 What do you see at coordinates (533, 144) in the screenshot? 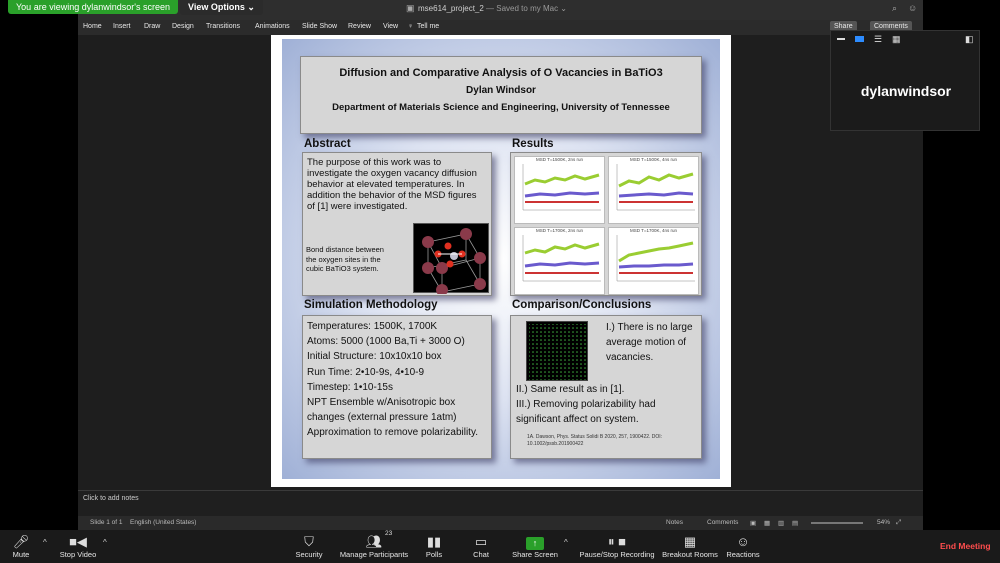
I see `results-heading: Results` at bounding box center [533, 144].